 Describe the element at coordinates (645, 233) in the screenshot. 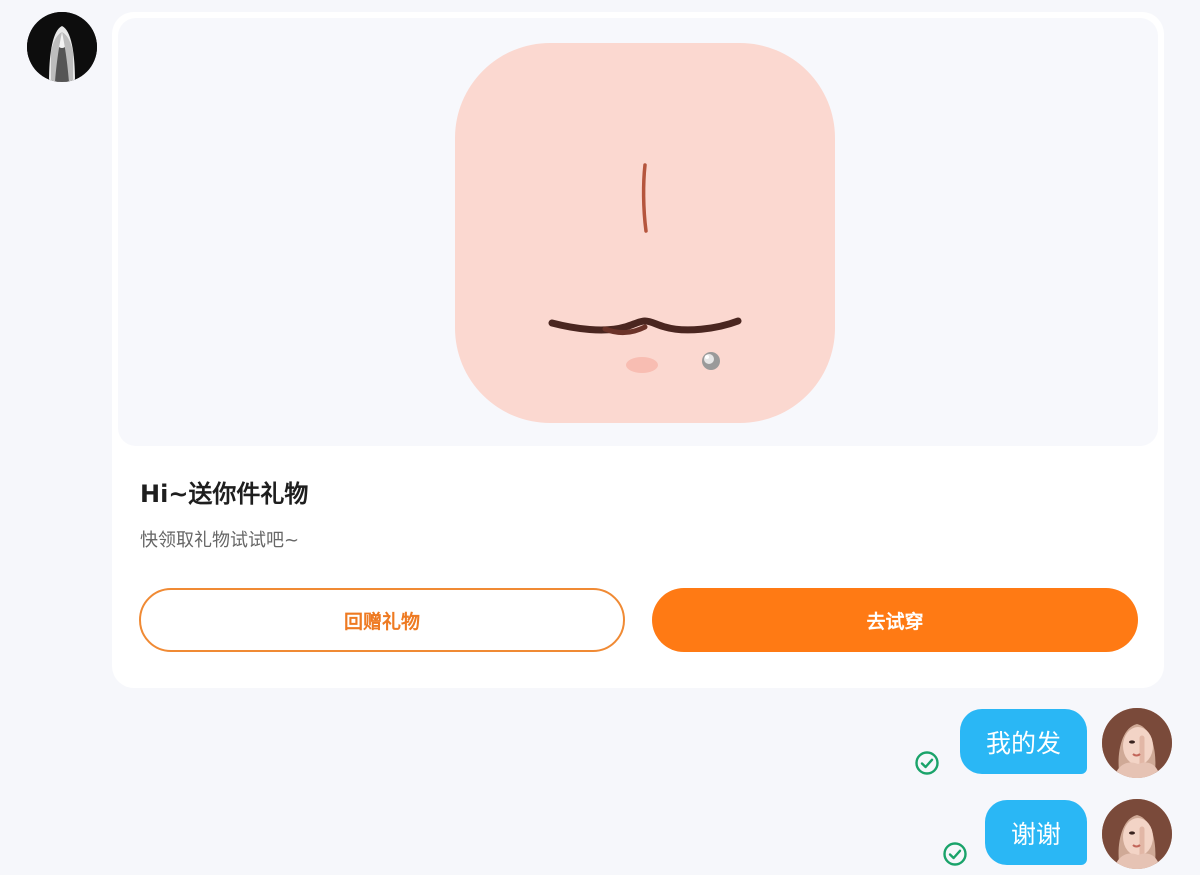

I see `face-makeup-gift-image` at that location.